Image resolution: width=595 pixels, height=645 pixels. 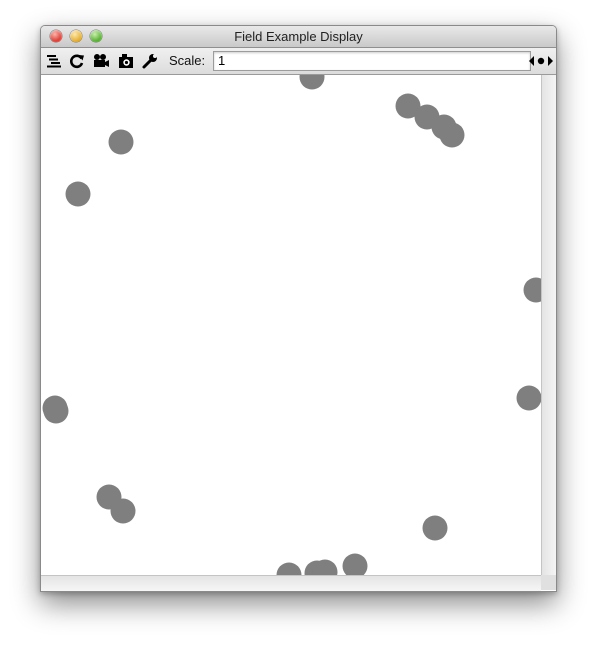 I want to click on vertical-scrollbar, so click(x=548, y=325).